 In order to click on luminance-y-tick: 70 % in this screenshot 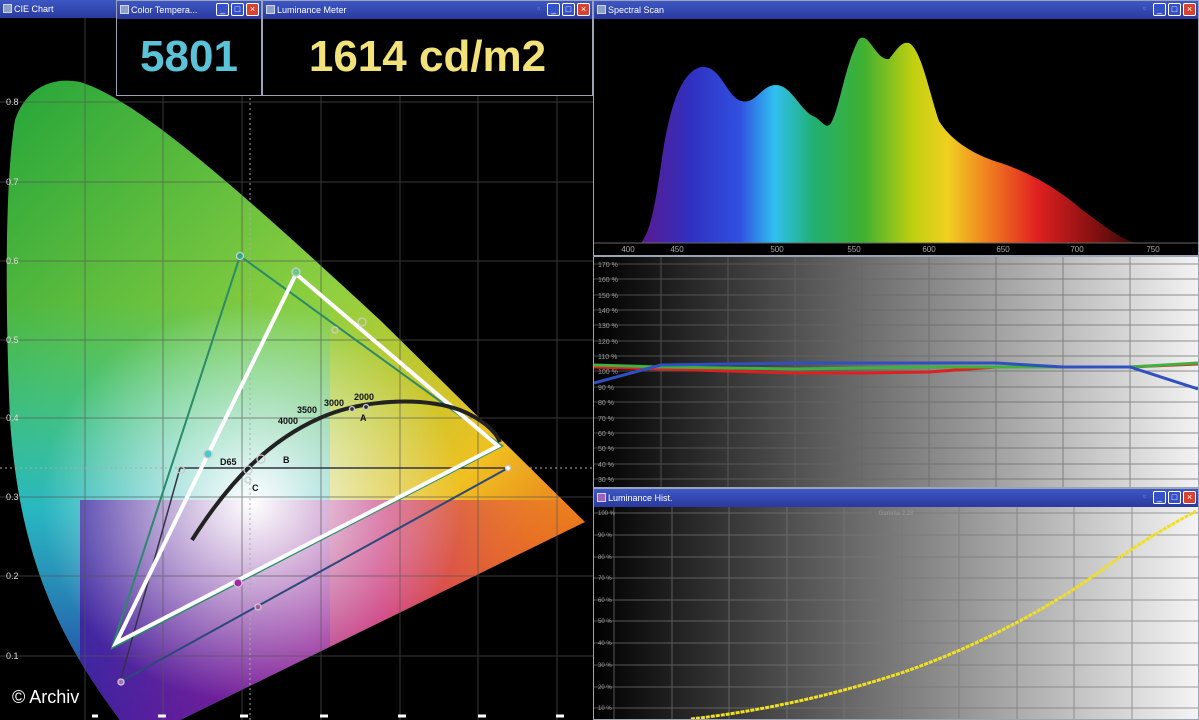, I will do `click(605, 579)`.